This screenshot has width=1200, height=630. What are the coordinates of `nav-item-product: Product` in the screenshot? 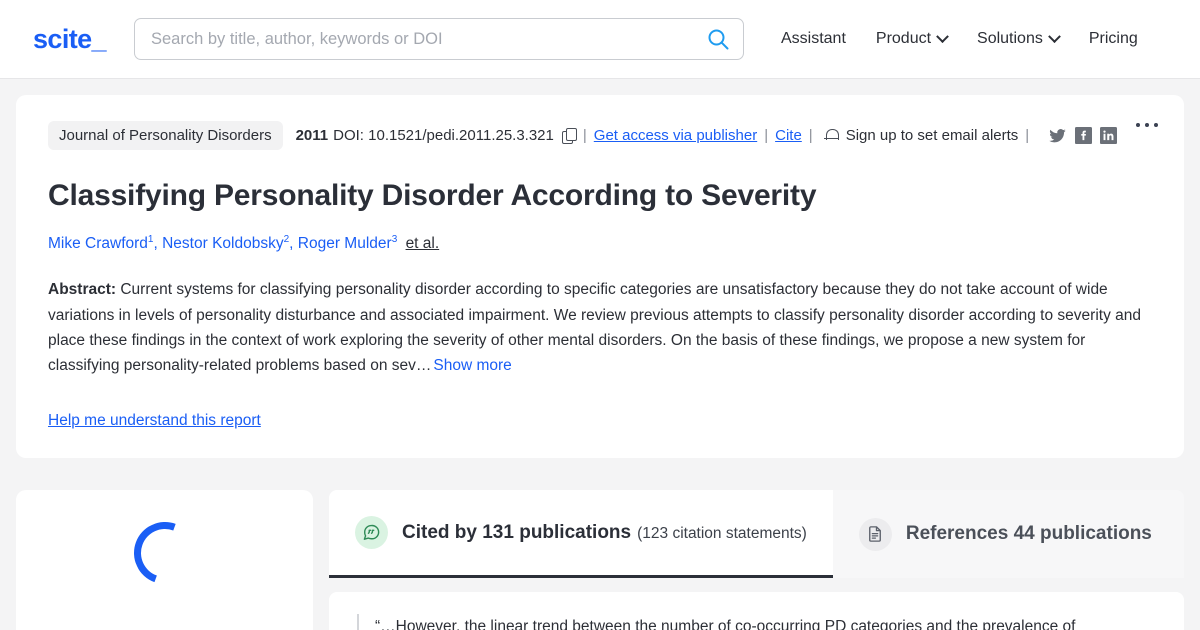 It's located at (911, 39).